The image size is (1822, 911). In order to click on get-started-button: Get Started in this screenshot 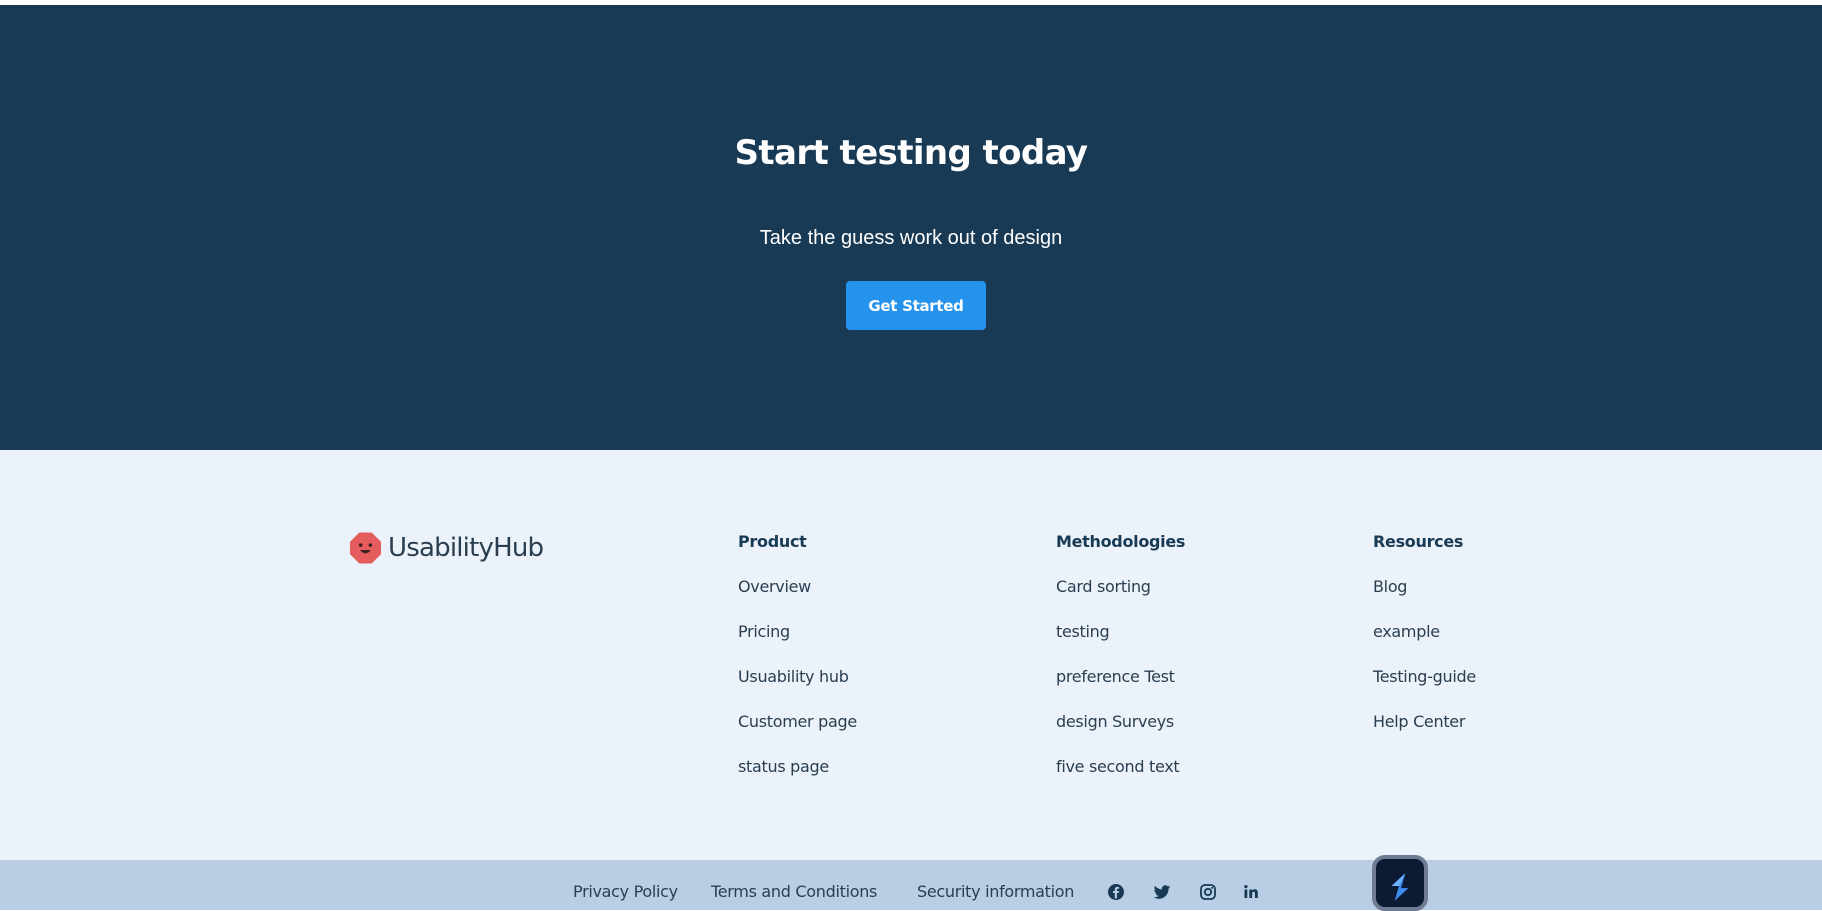, I will do `click(916, 305)`.